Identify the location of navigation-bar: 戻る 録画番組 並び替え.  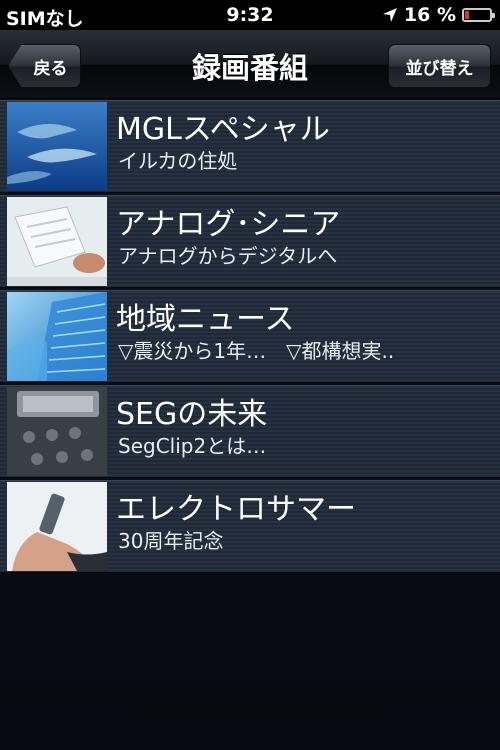
(250, 64).